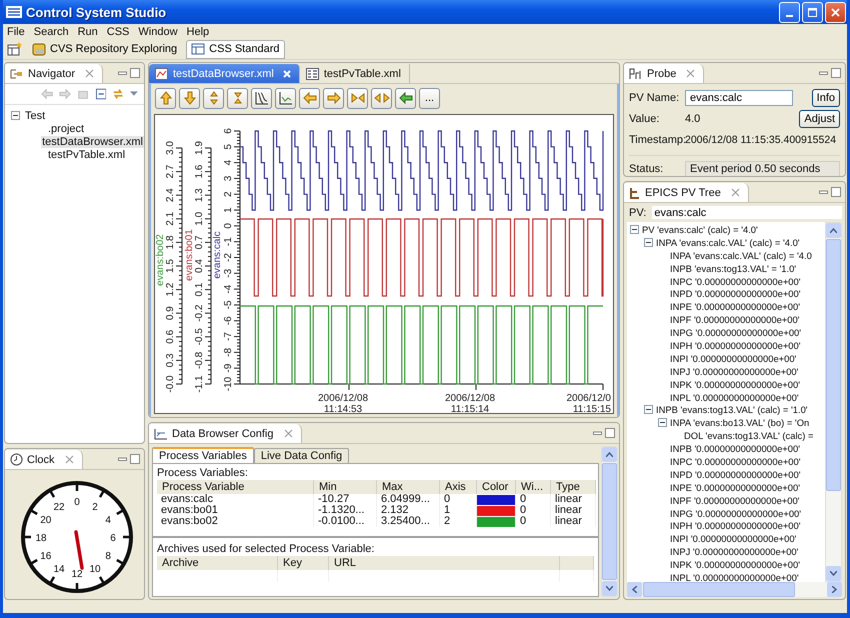 This screenshot has width=850, height=618. What do you see at coordinates (686, 192) in the screenshot?
I see `view-tab: EPICS PV Tree` at bounding box center [686, 192].